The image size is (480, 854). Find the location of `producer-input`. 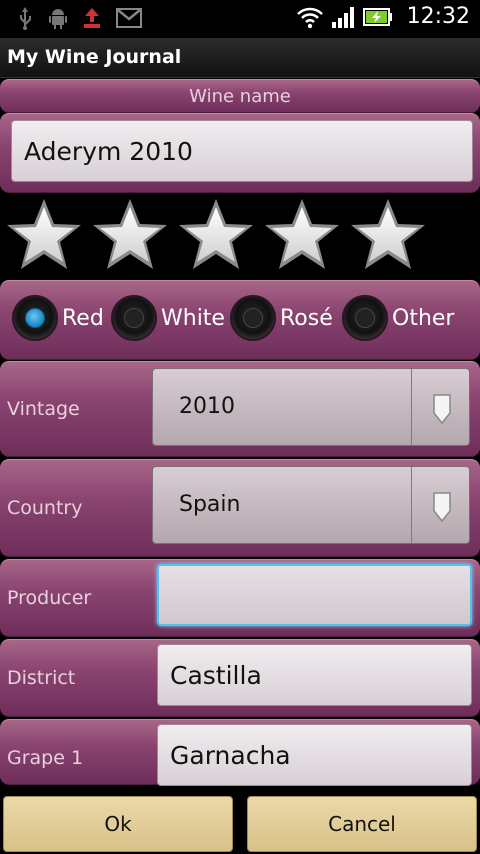

producer-input is located at coordinates (314, 595).